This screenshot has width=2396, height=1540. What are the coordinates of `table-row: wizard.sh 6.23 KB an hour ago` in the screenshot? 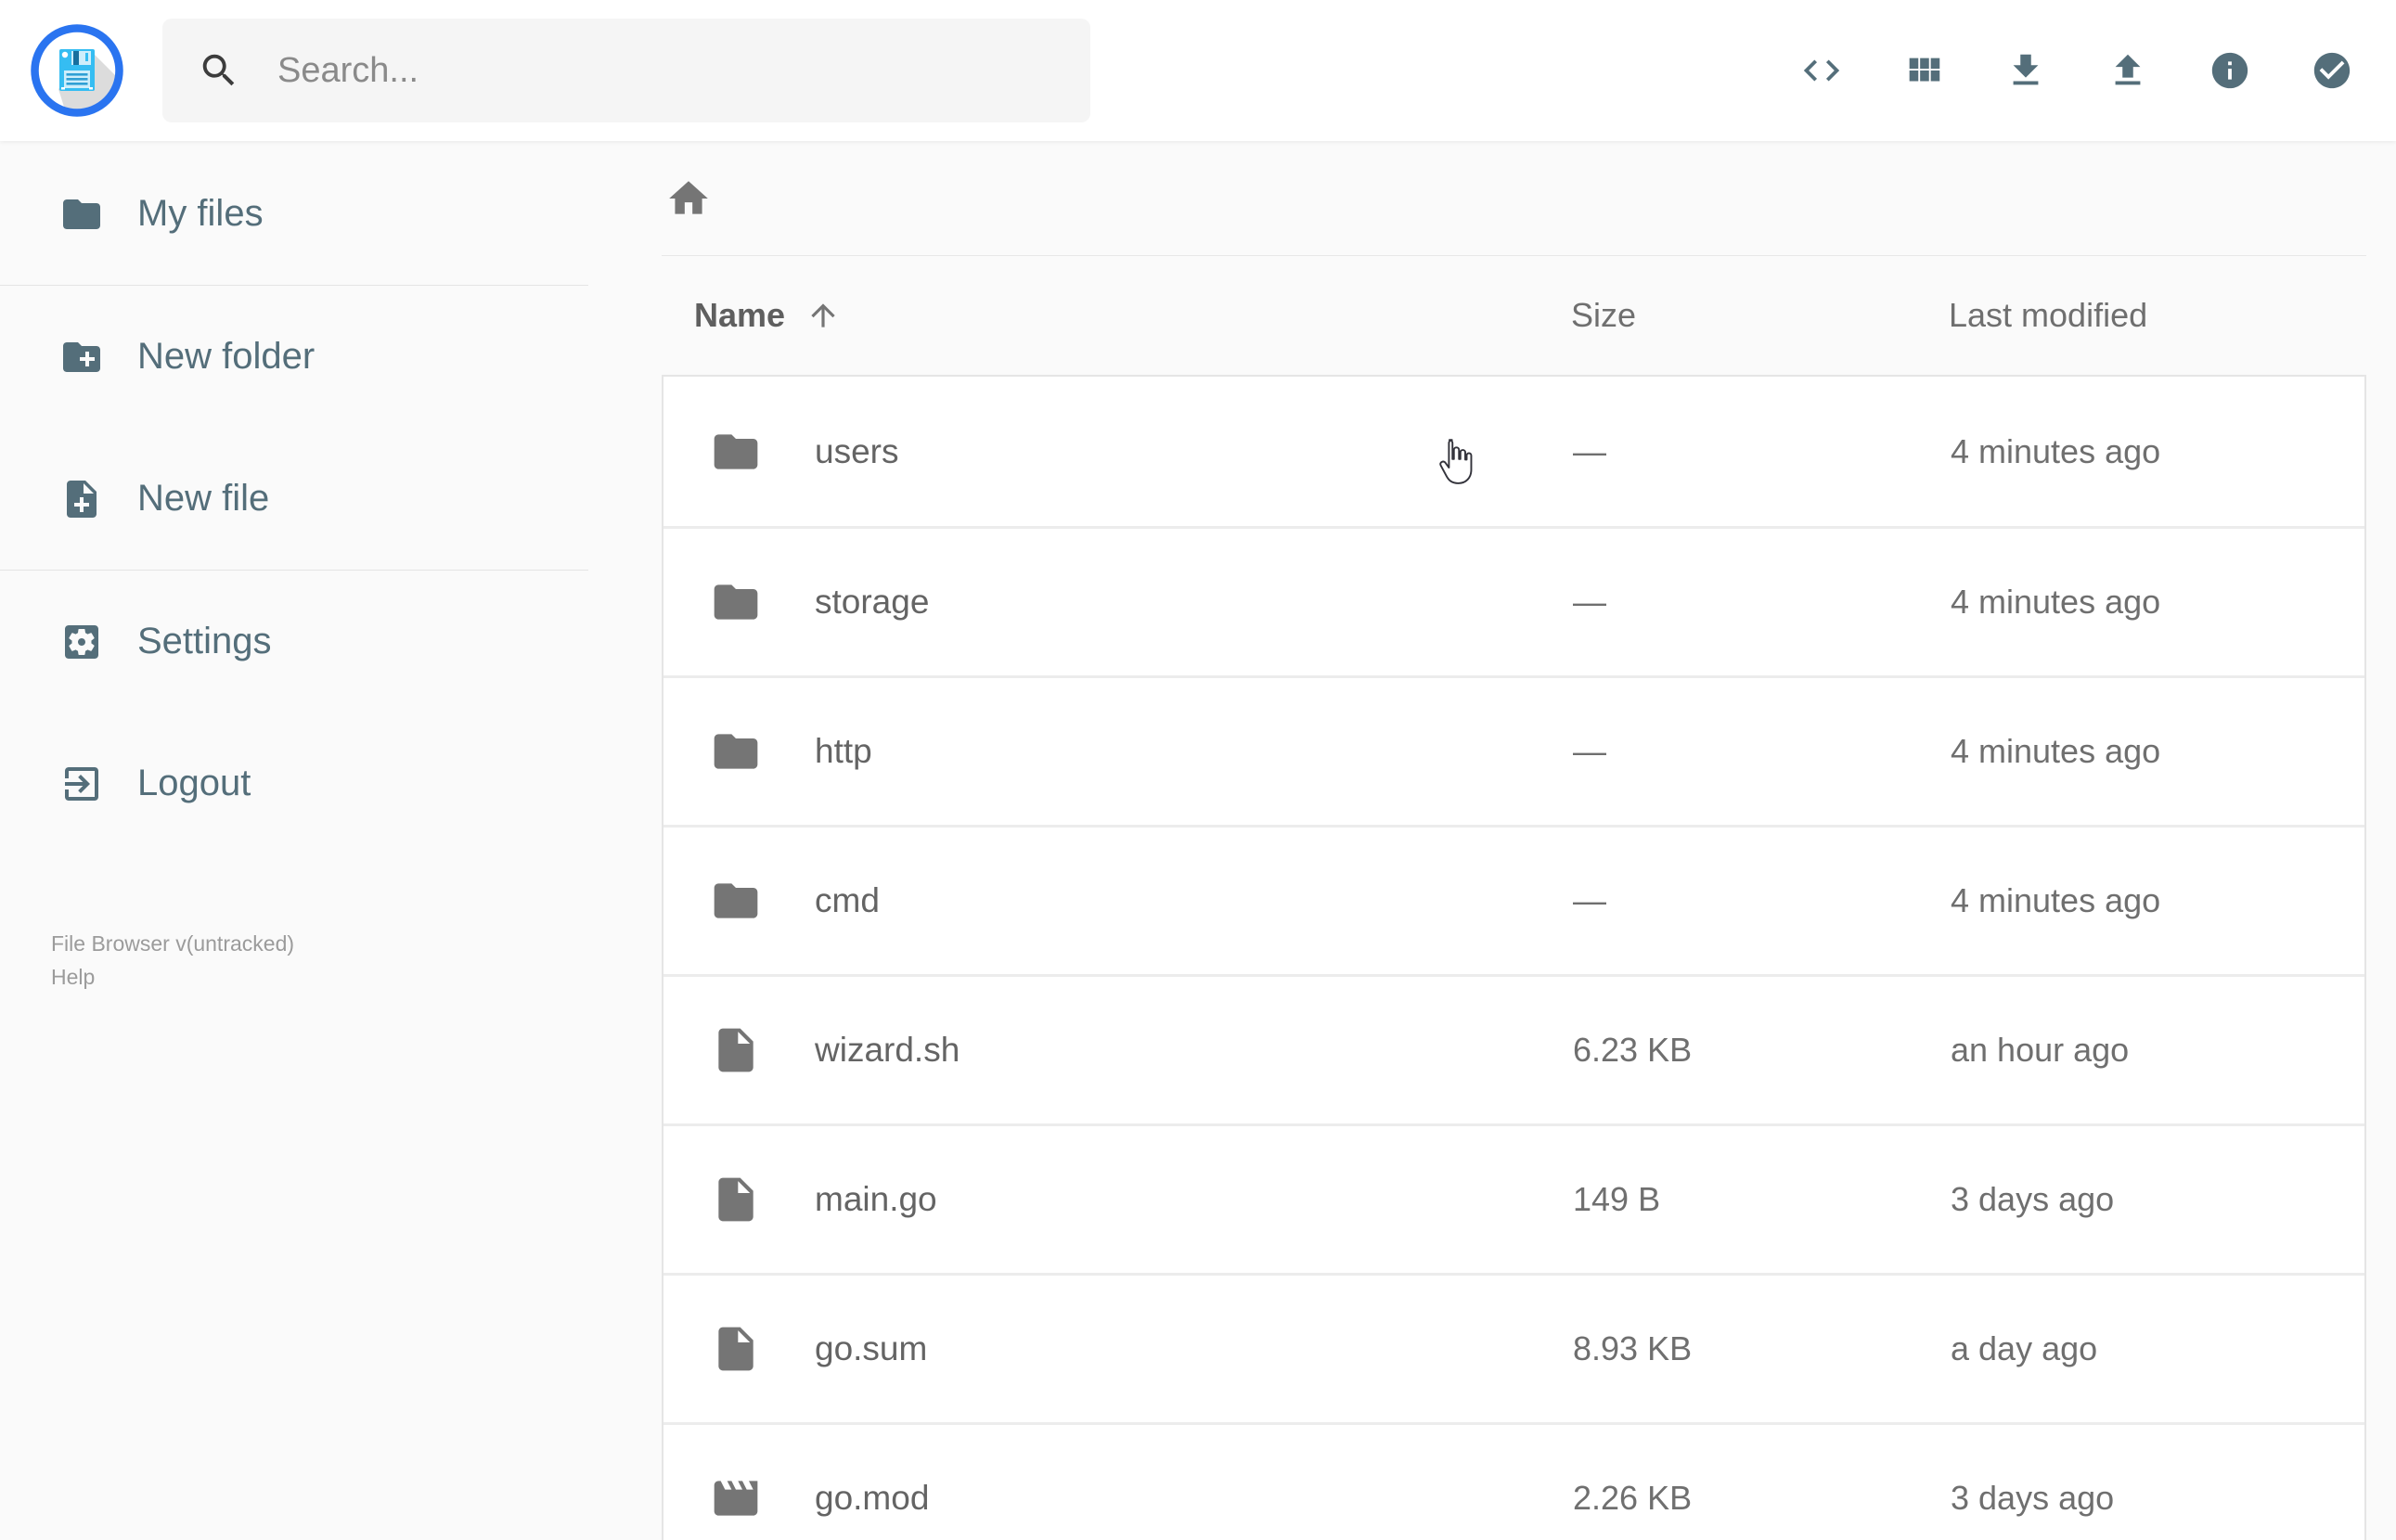 It's located at (1513, 1048).